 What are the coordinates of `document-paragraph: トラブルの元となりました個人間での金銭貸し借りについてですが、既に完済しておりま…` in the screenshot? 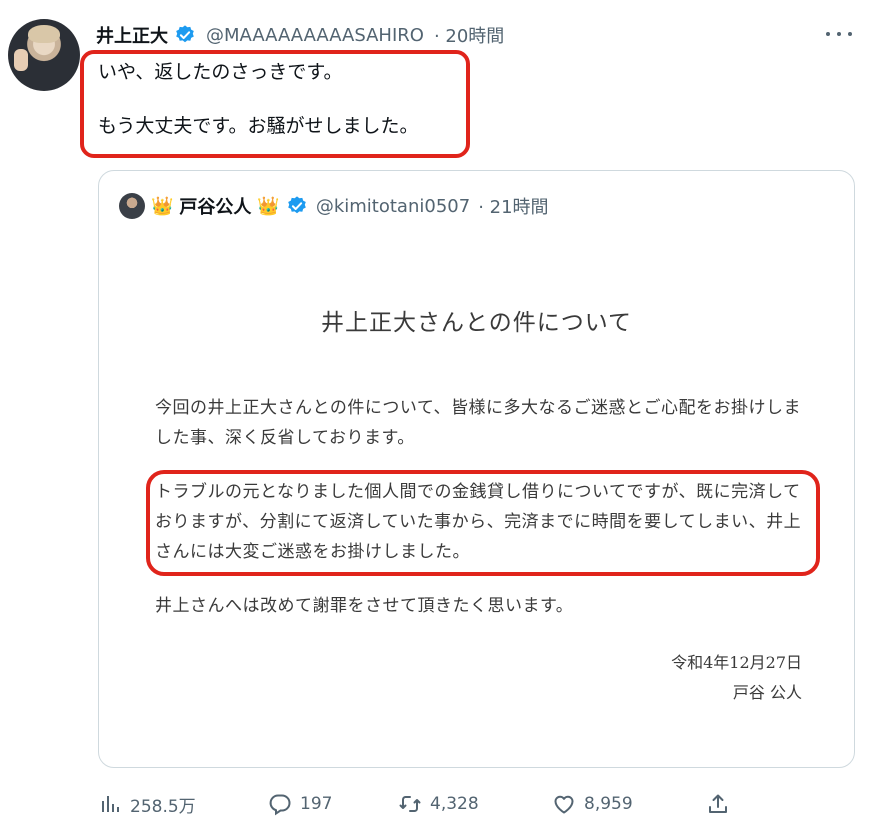 It's located at (478, 522).